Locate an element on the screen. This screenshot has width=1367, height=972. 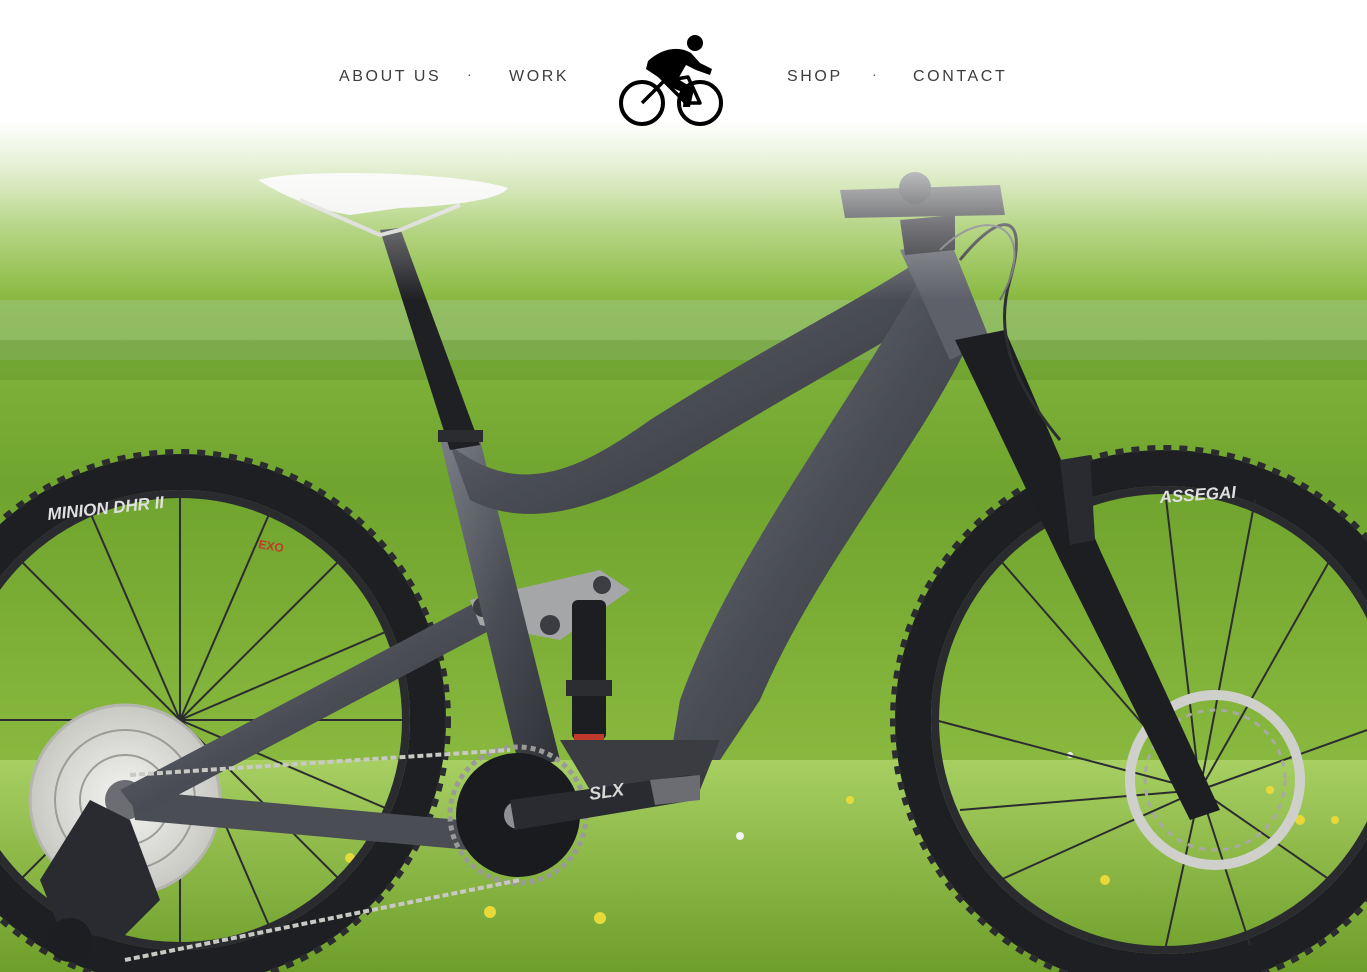
nav-work: WORK is located at coordinates (539, 77).